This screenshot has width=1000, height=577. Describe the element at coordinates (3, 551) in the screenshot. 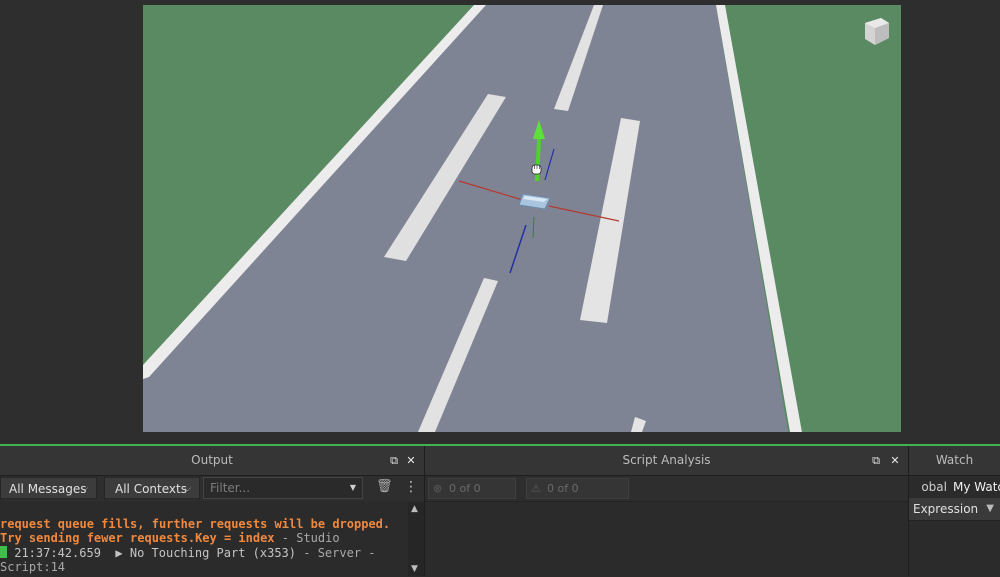

I see `log-marker` at that location.